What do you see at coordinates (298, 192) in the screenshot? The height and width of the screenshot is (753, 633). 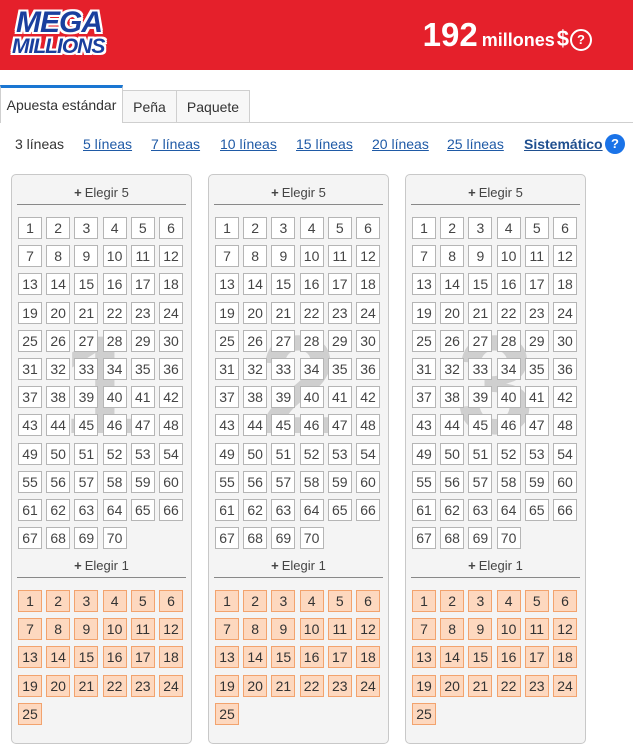 I see `main-section-header: + Elegir 5` at bounding box center [298, 192].